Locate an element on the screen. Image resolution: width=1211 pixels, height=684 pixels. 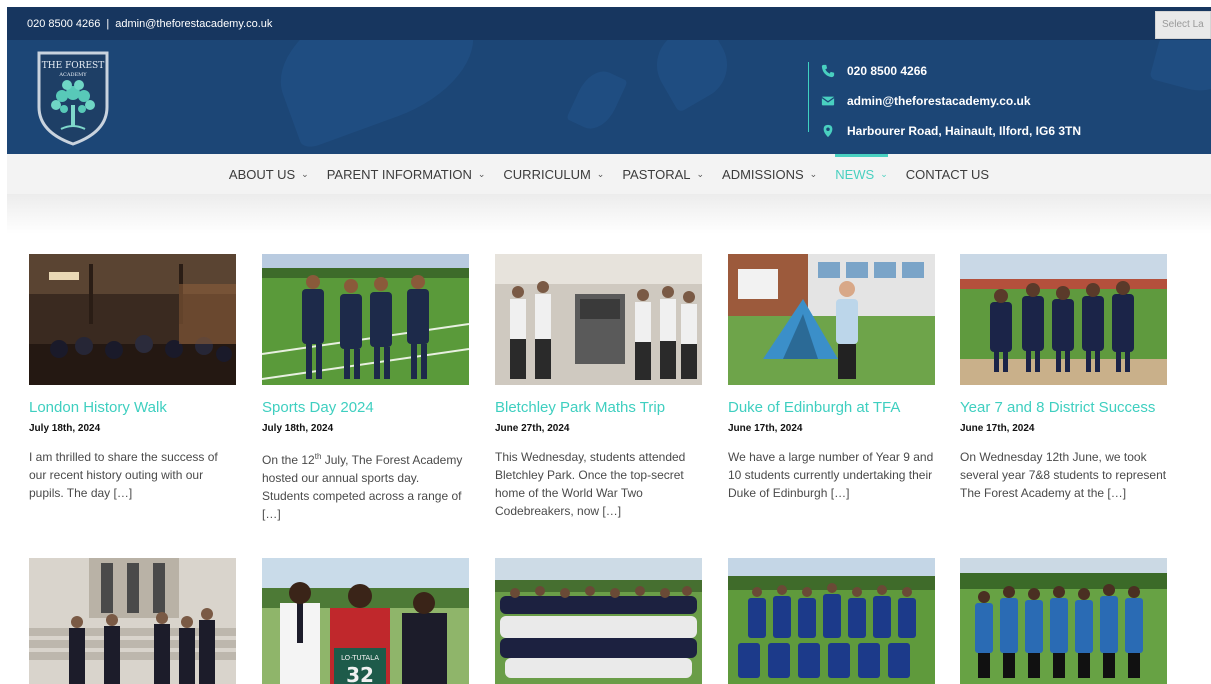
nav-item-parent-information: PARENT INFORMATION ⌄ is located at coordinates (406, 174).